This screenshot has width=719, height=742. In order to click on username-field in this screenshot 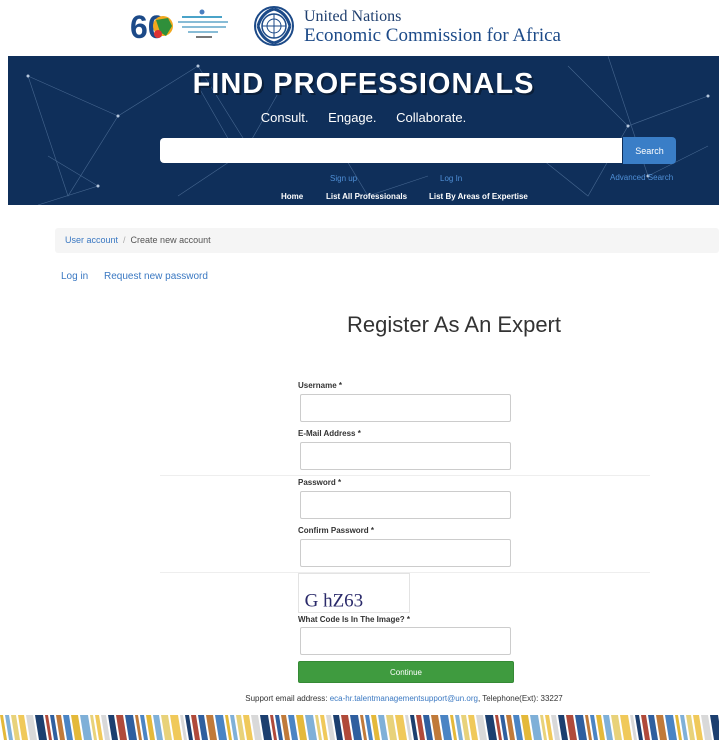, I will do `click(405, 408)`.